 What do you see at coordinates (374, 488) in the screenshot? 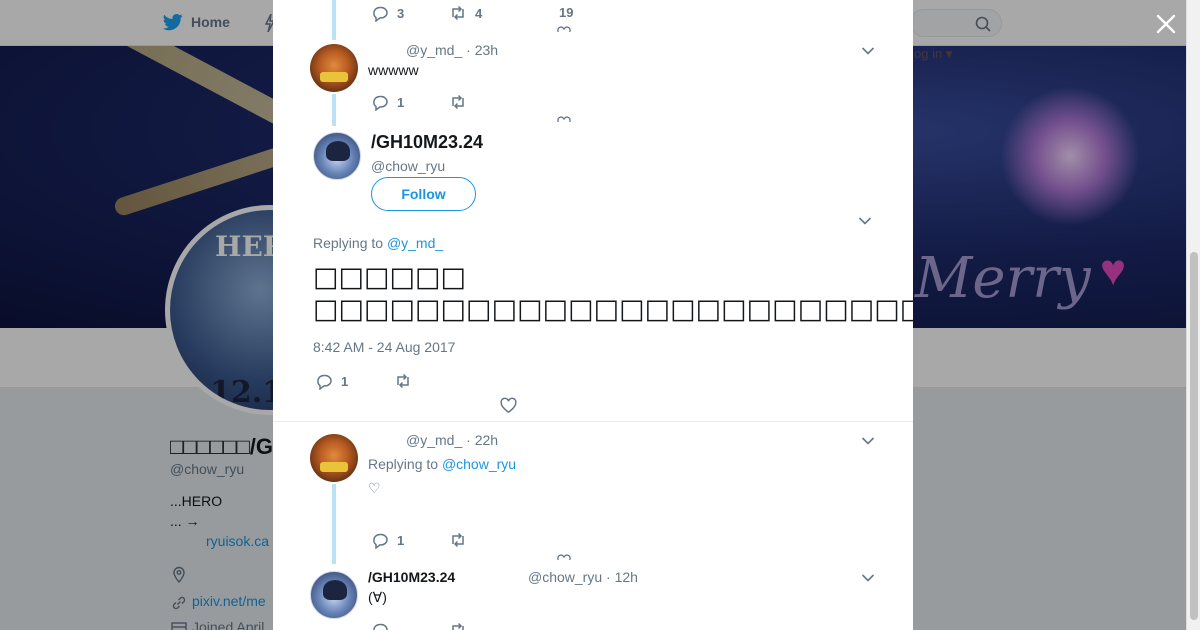
I see `tweet-text: ♡` at bounding box center [374, 488].